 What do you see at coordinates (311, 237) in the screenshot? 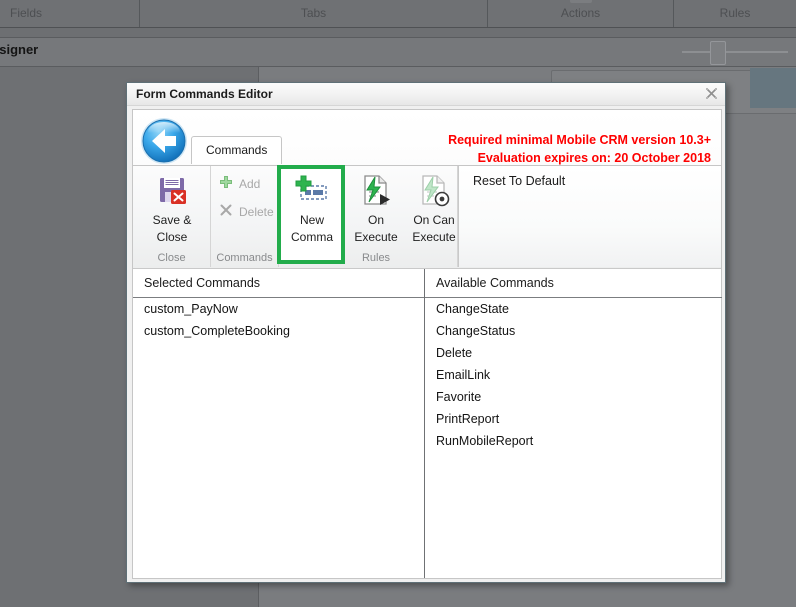
I see `new-command-label-2: Comma` at bounding box center [311, 237].